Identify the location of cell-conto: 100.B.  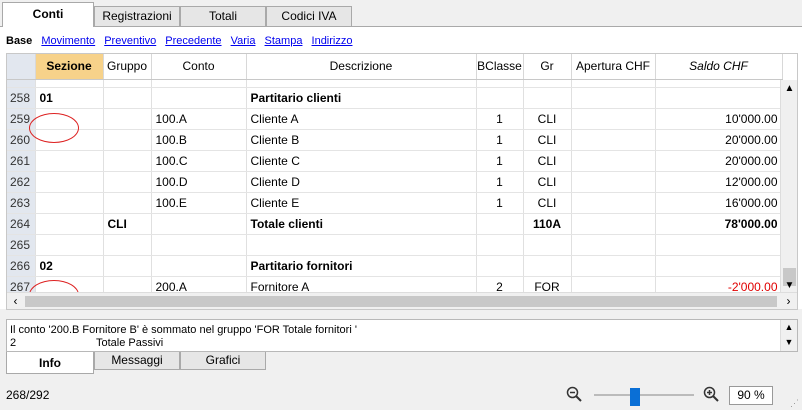
(199, 140).